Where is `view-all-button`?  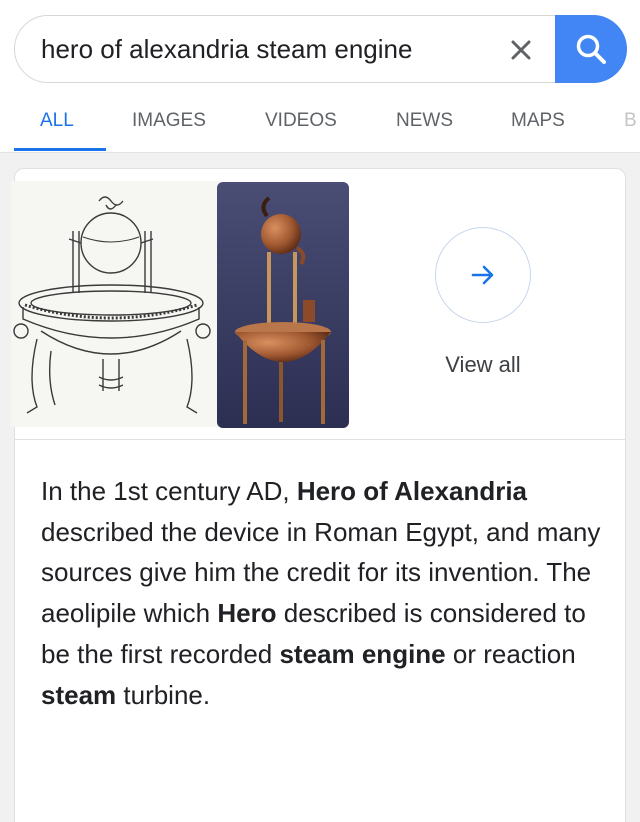
view-all-button is located at coordinates (483, 275).